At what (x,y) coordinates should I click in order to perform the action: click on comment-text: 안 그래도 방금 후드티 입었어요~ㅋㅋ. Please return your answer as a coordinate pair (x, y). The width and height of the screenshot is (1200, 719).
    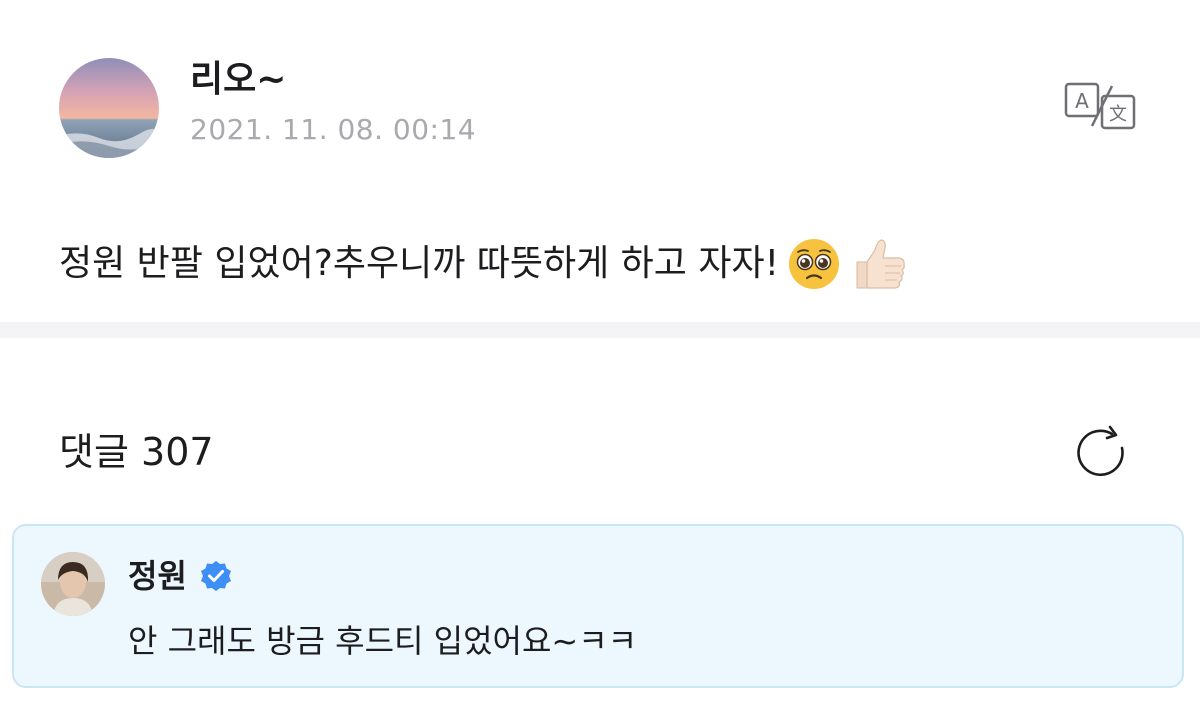
    Looking at the image, I should click on (383, 641).